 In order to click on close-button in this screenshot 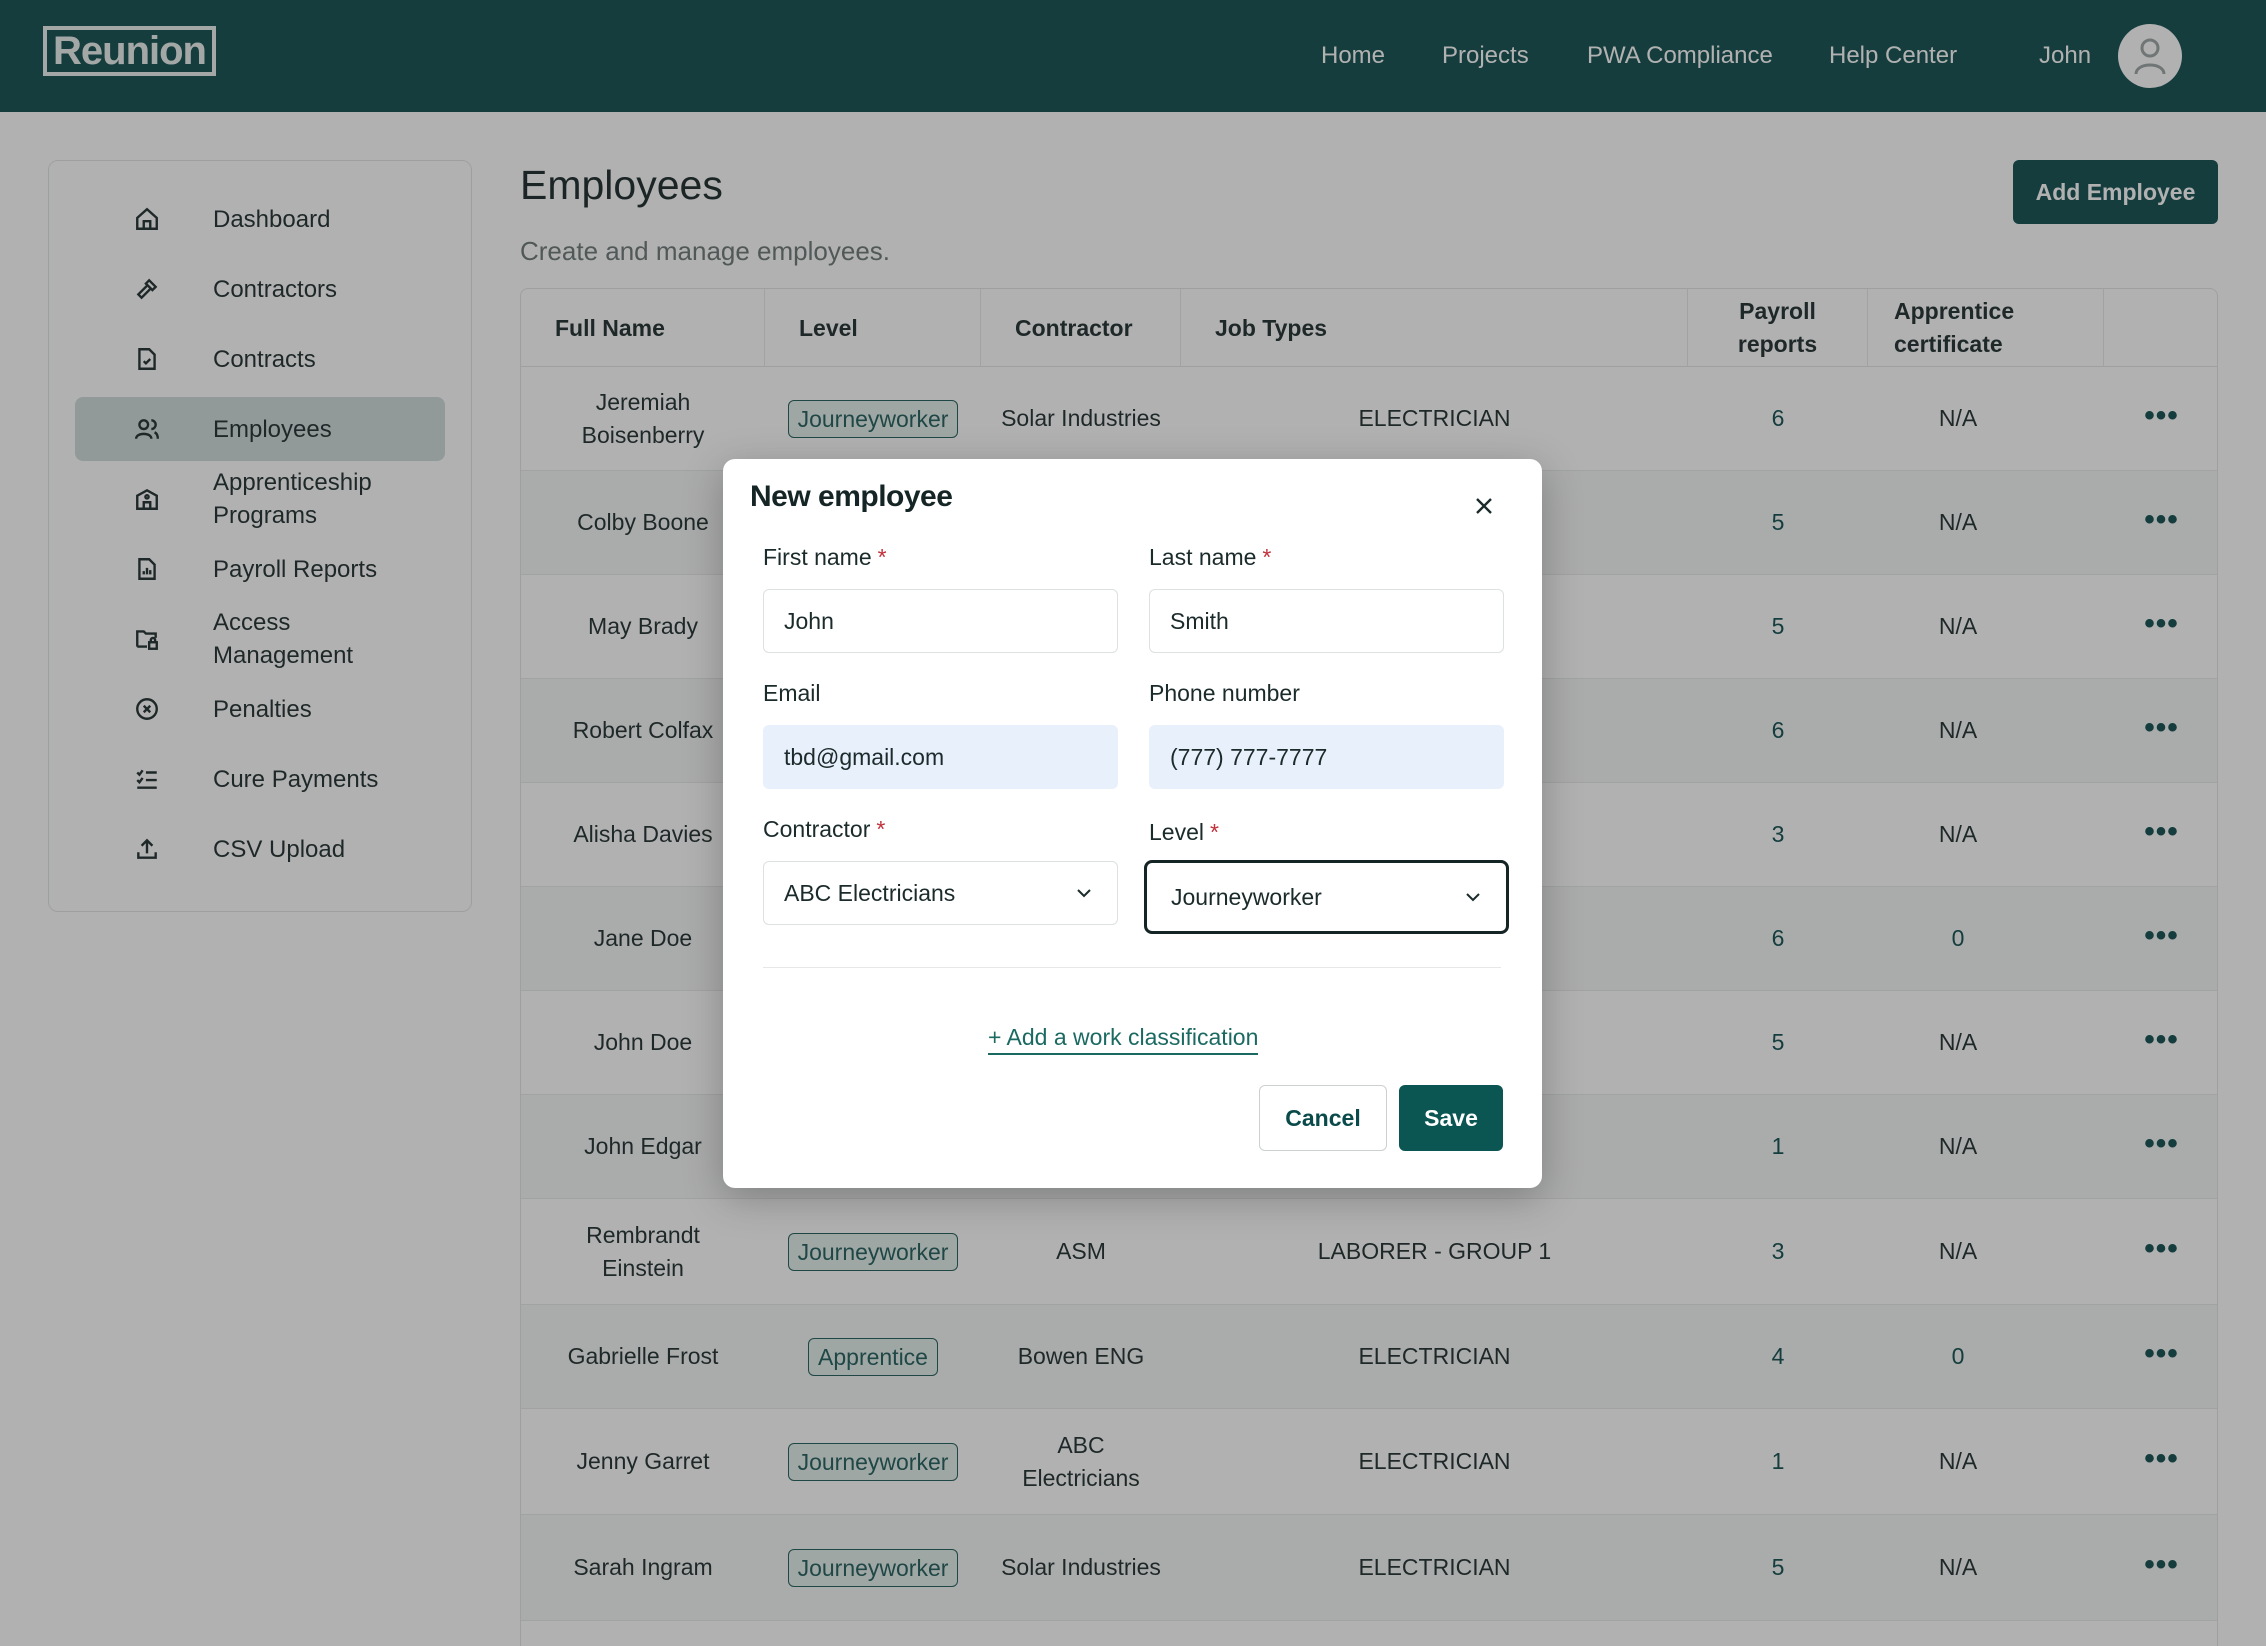, I will do `click(1484, 506)`.